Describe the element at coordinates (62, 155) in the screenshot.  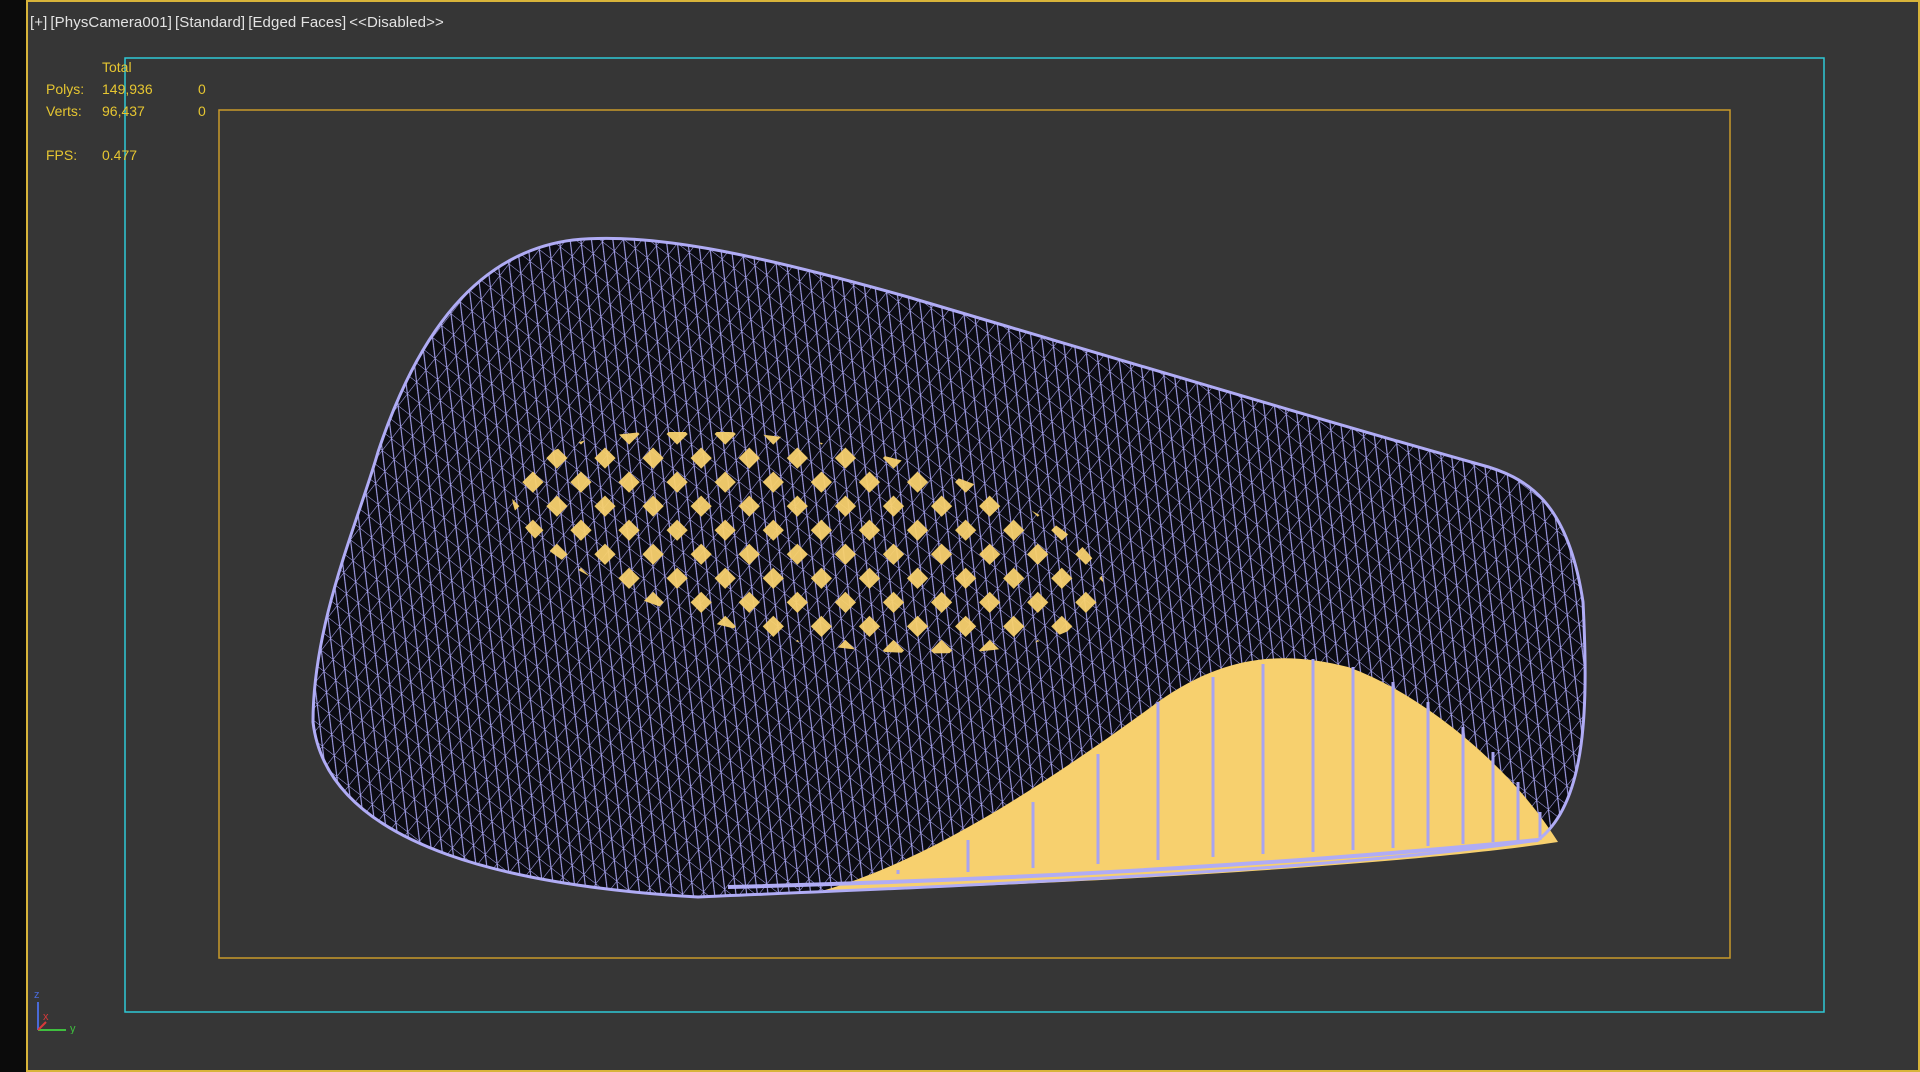
I see `fps-label: FPS:` at that location.